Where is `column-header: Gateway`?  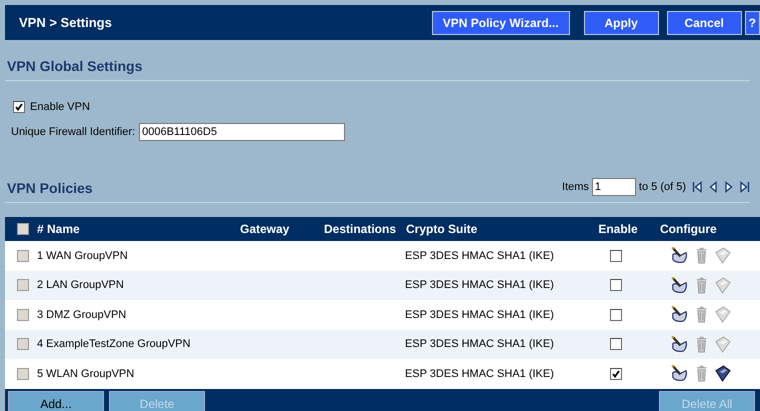 column-header: Gateway is located at coordinates (265, 229).